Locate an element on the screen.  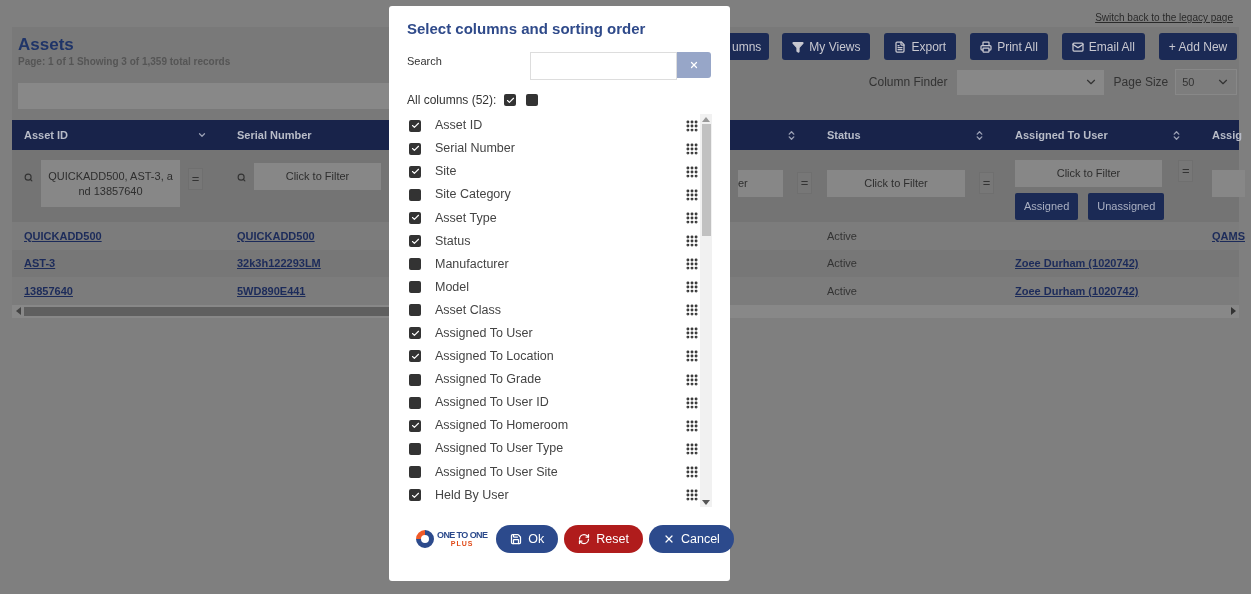
dialog-title: Select columns and sorting order is located at coordinates (527, 29).